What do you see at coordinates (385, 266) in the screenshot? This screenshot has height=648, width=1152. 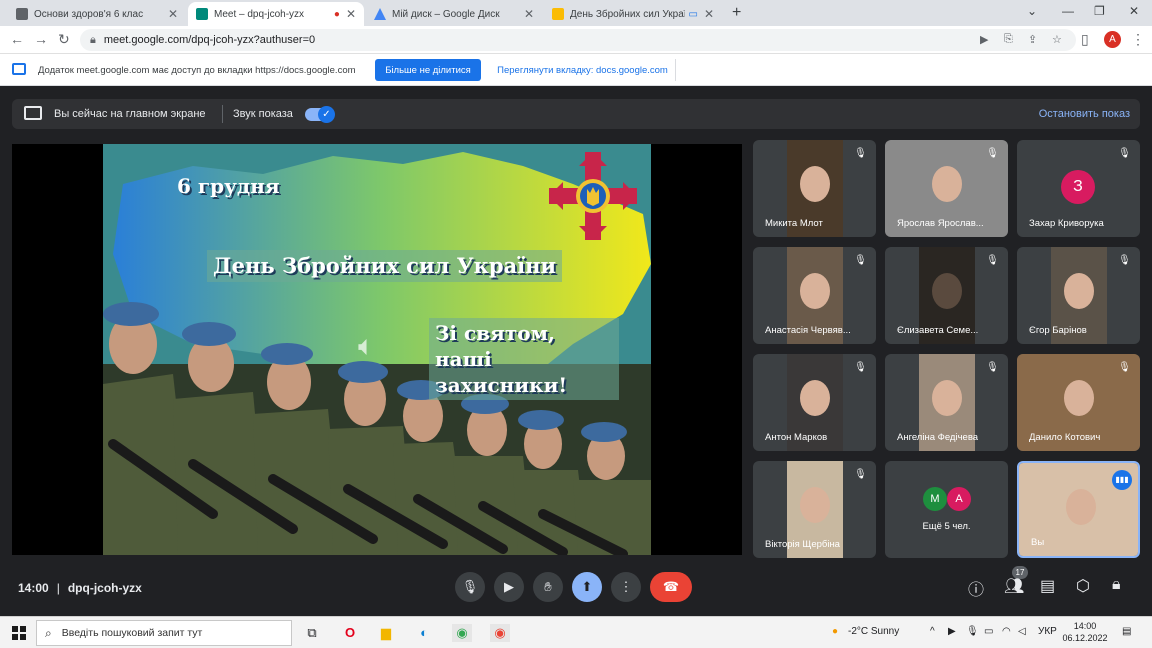 I see `slide-title: День Збройних сил України` at bounding box center [385, 266].